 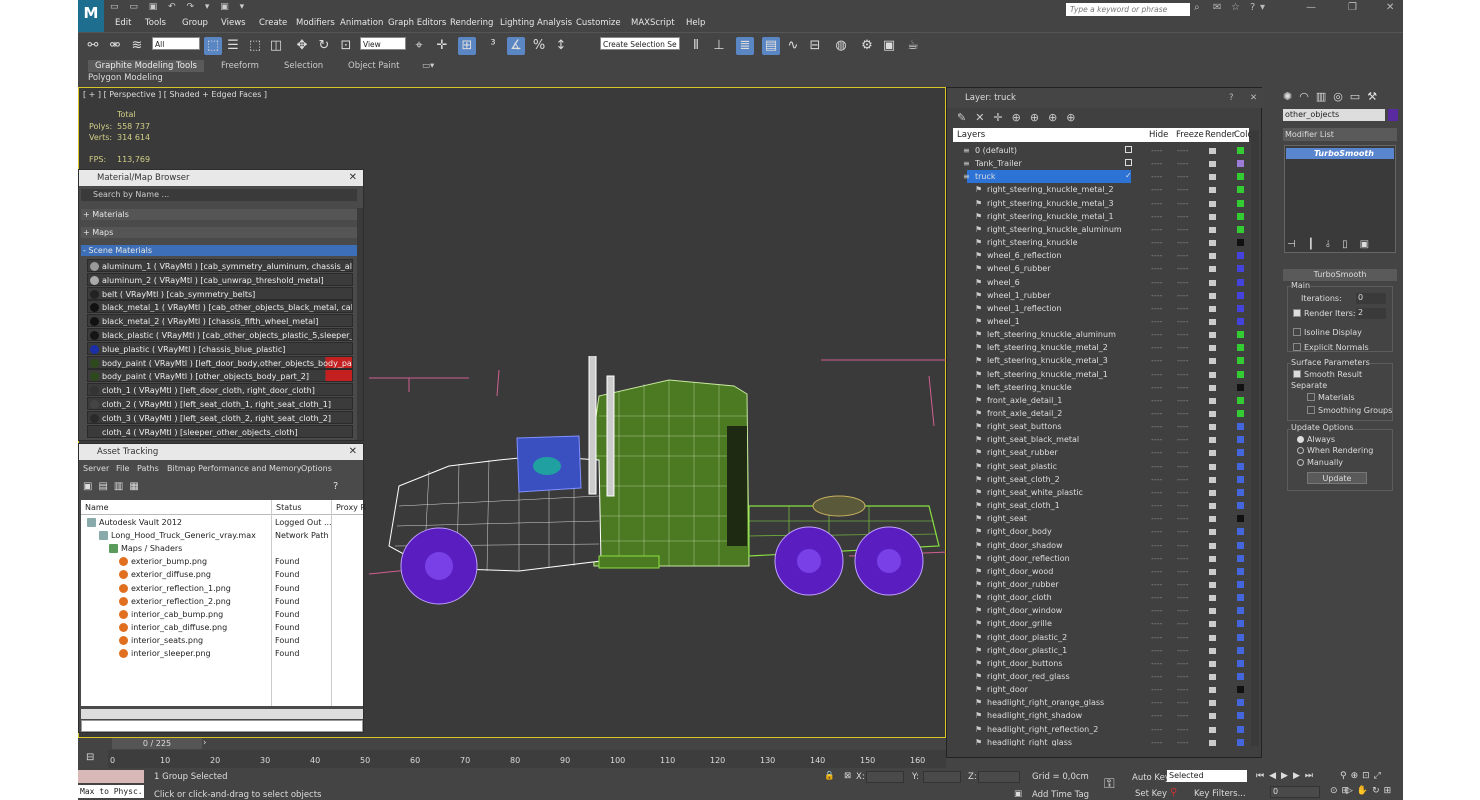 I want to click on layer-row: ⚑ right_door_shadow ---- ----, so click(x=1101, y=545).